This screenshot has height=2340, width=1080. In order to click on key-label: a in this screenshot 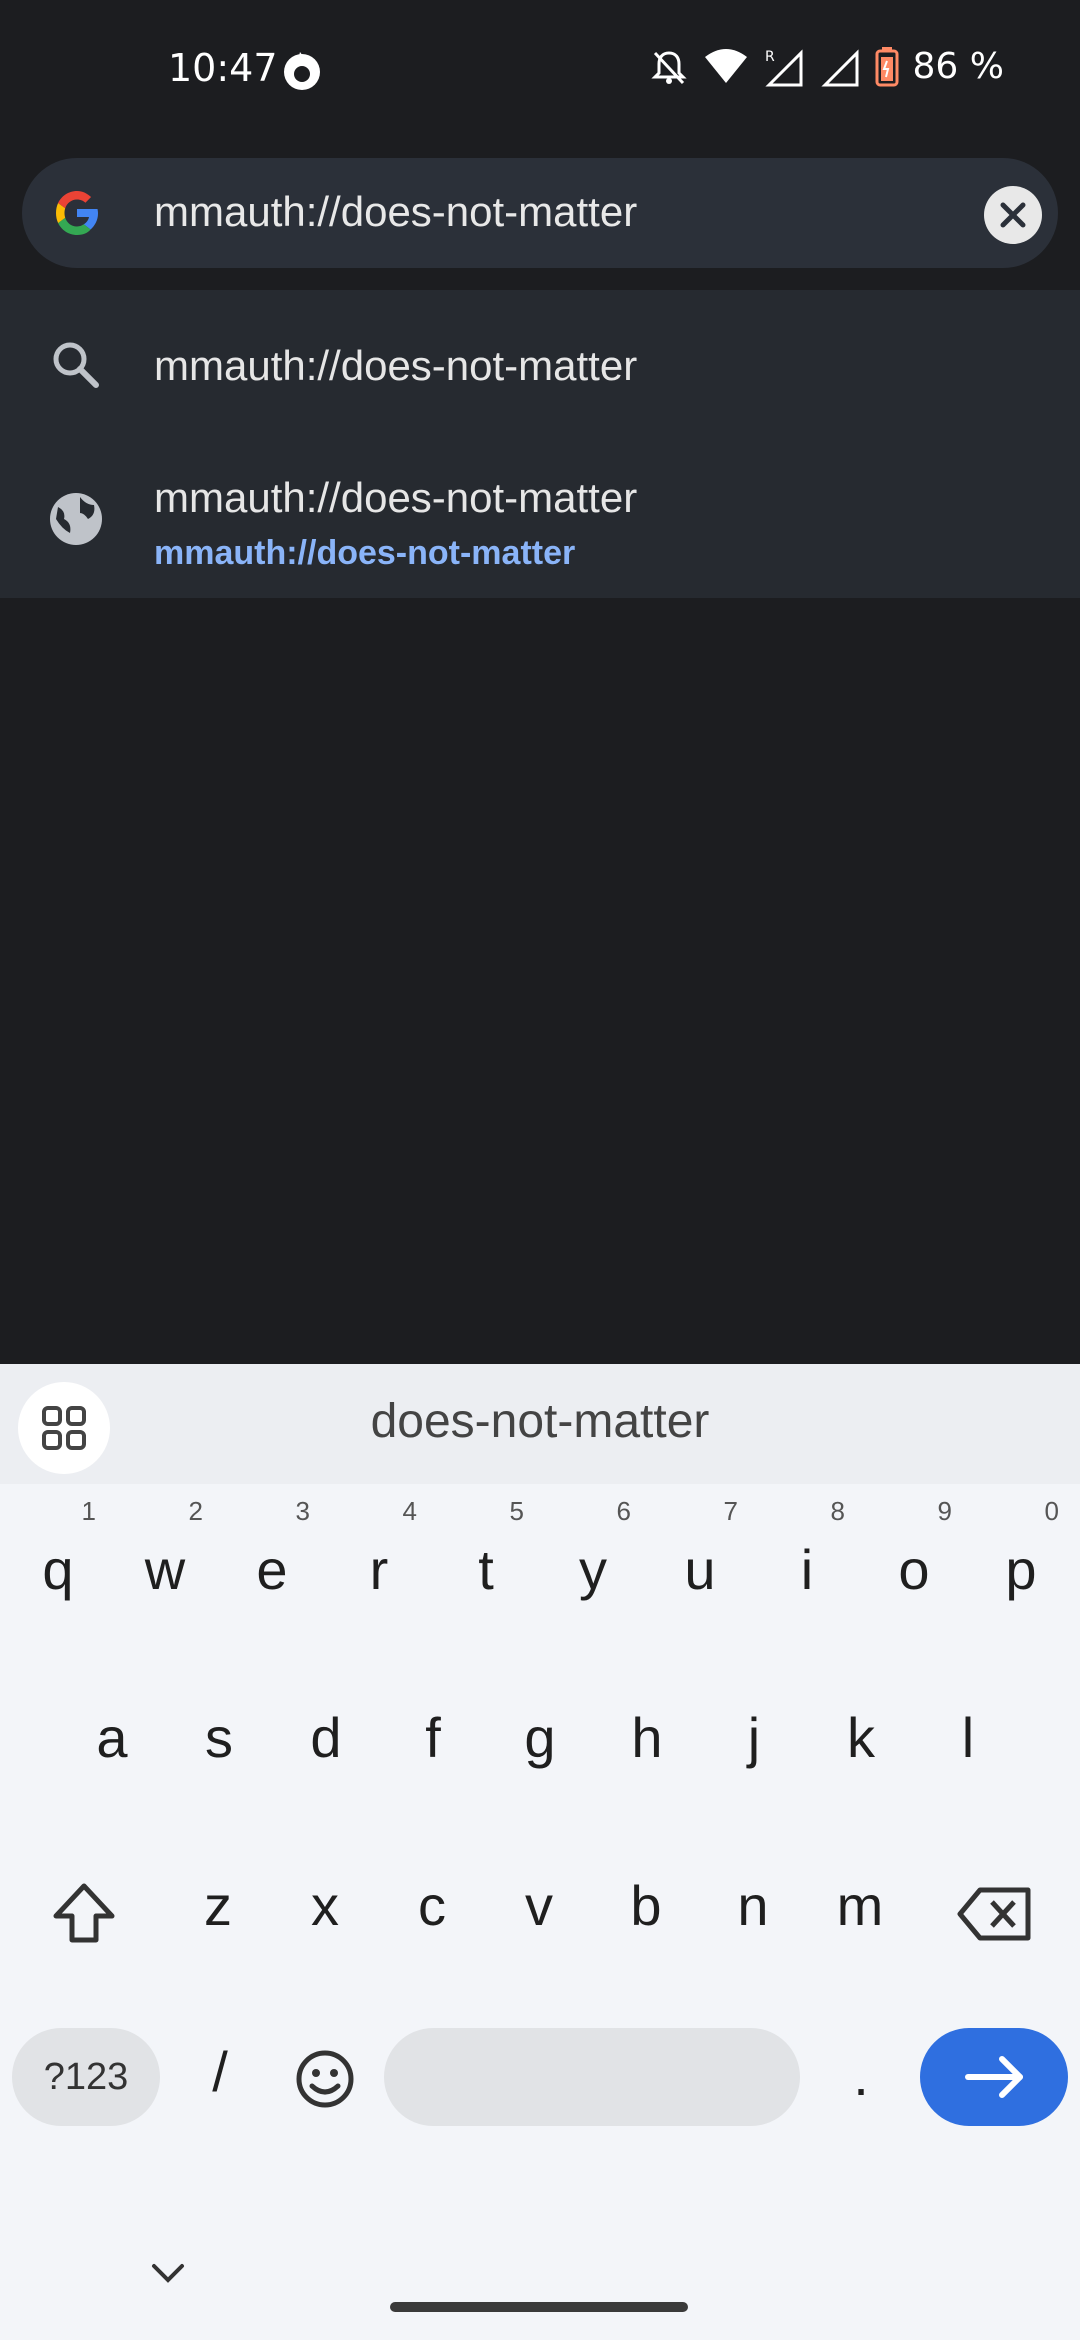, I will do `click(112, 1737)`.